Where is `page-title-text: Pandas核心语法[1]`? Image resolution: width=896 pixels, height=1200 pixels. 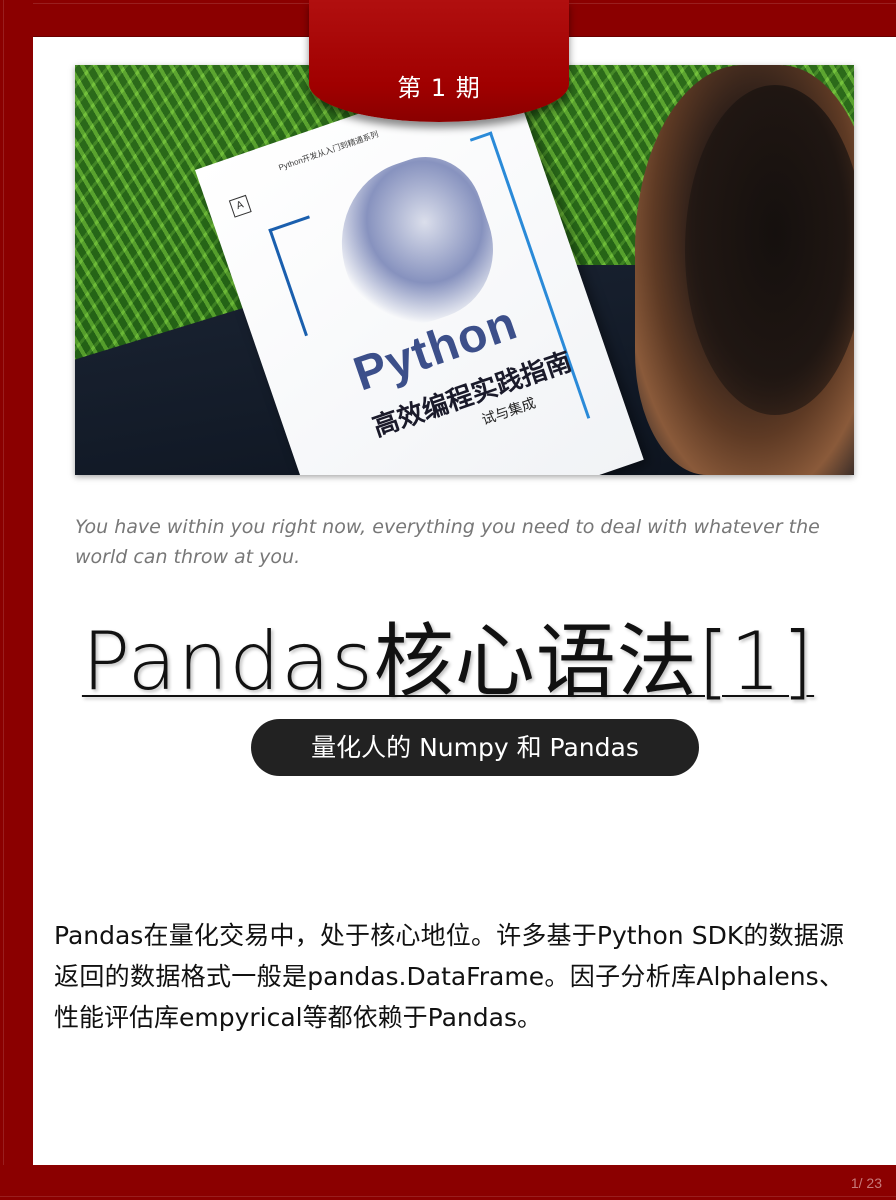
page-title-text: Pandas核心语法[1] is located at coordinates (448, 661).